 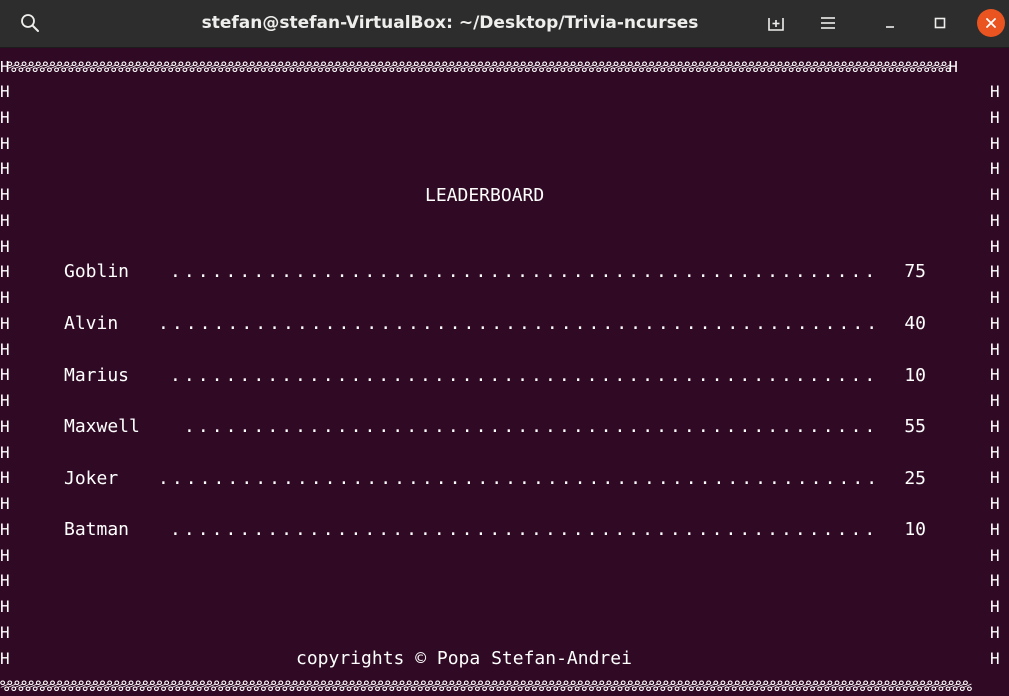 I want to click on close-icon, so click(x=991, y=23).